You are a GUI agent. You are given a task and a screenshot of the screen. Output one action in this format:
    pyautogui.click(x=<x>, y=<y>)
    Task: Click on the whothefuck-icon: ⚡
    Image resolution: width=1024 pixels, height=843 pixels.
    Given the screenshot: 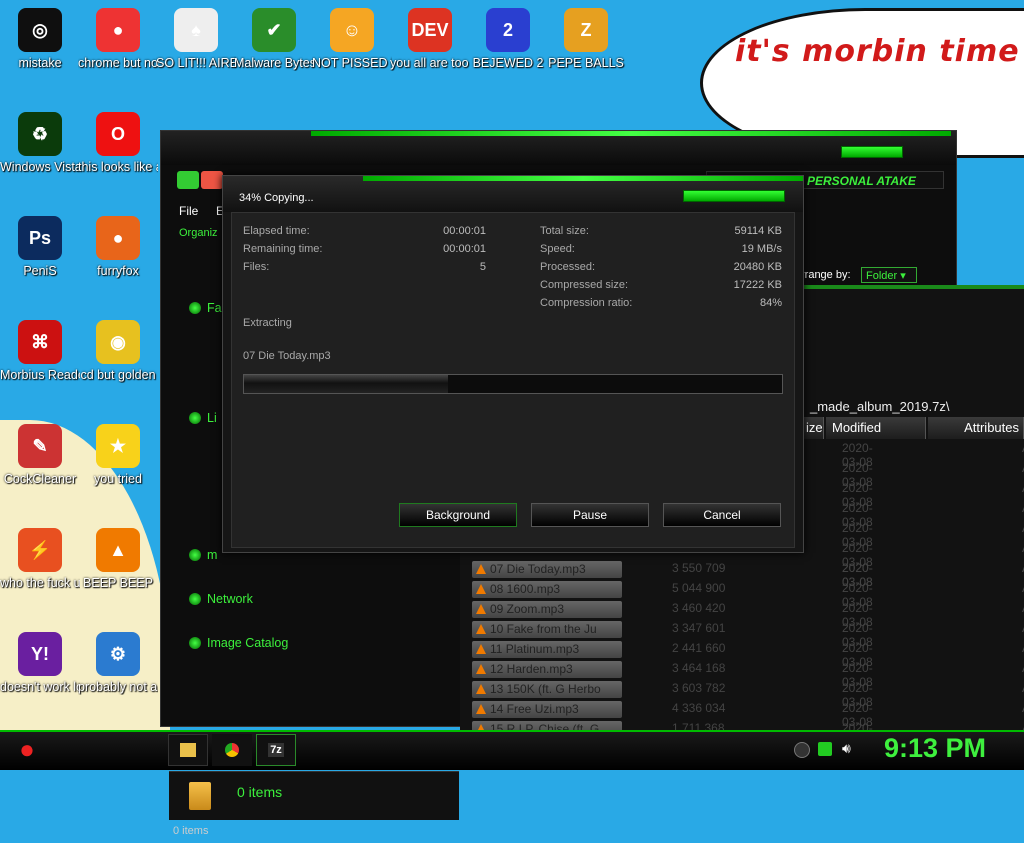 What is the action you would take?
    pyautogui.click(x=40, y=550)
    